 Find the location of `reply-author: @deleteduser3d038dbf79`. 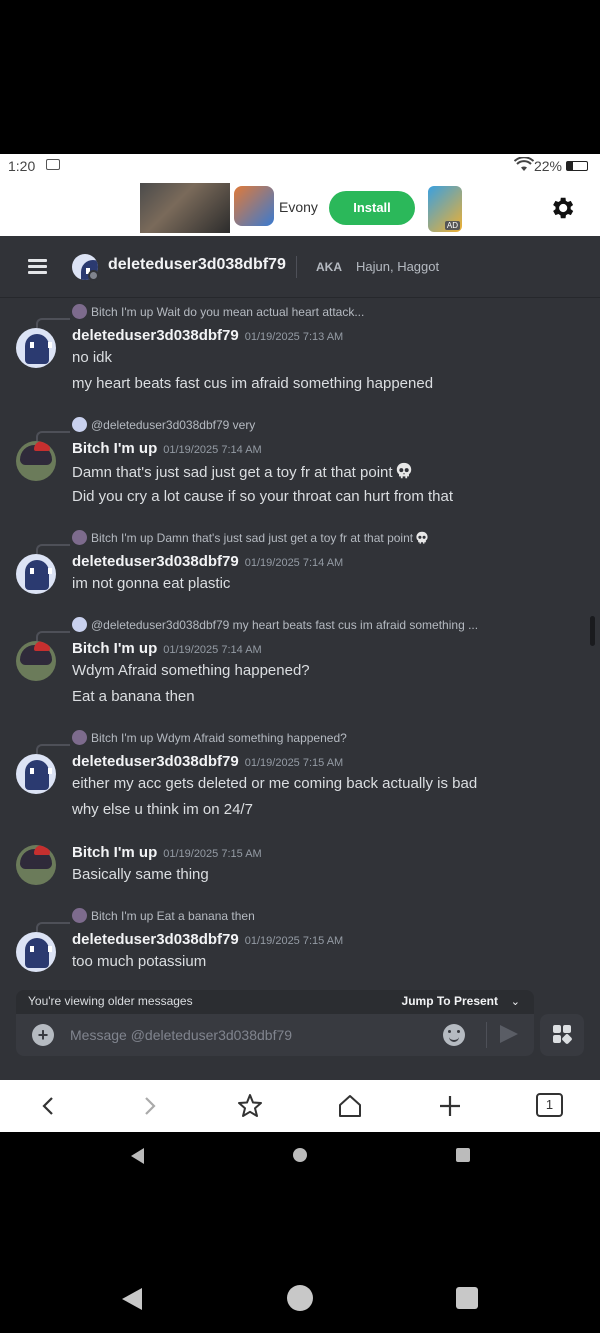

reply-author: @deleteduser3d038dbf79 is located at coordinates (160, 625).